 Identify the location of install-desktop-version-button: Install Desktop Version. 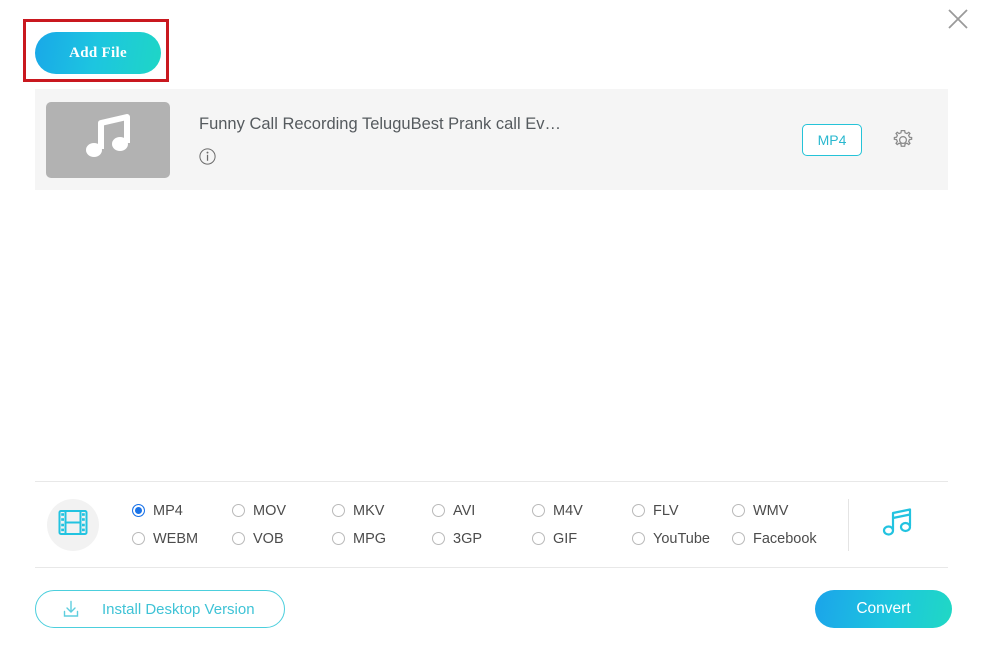
(160, 609).